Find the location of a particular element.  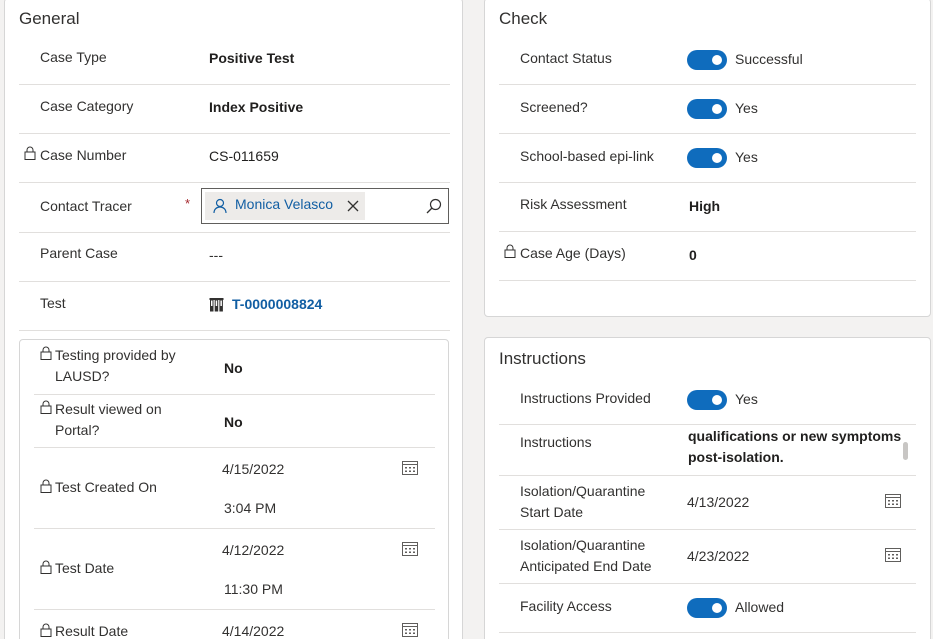

result-viewed-value: No is located at coordinates (233, 422).